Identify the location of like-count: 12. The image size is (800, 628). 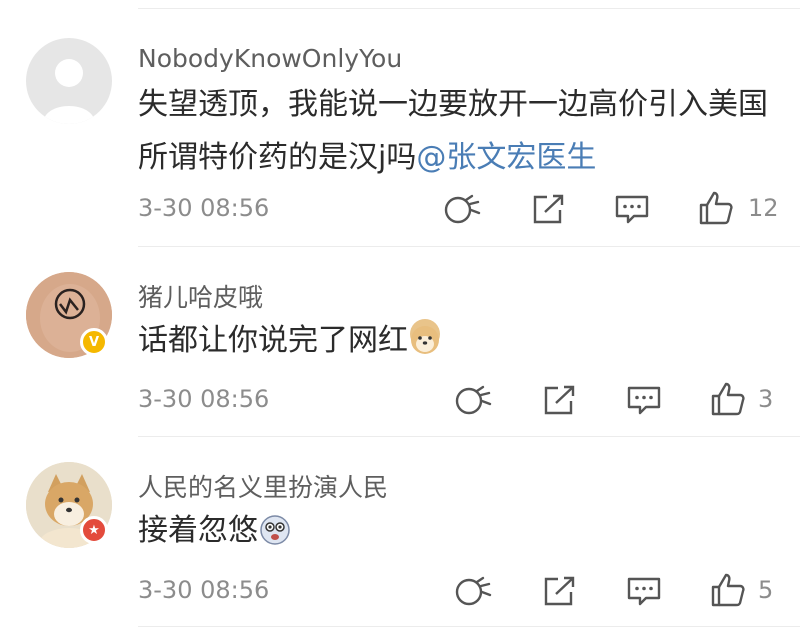
(763, 208).